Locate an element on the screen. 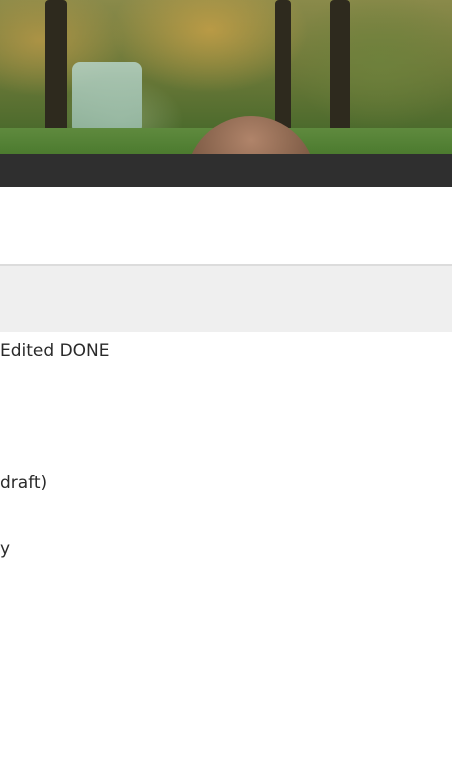  list-item: draft) is located at coordinates (23, 483).